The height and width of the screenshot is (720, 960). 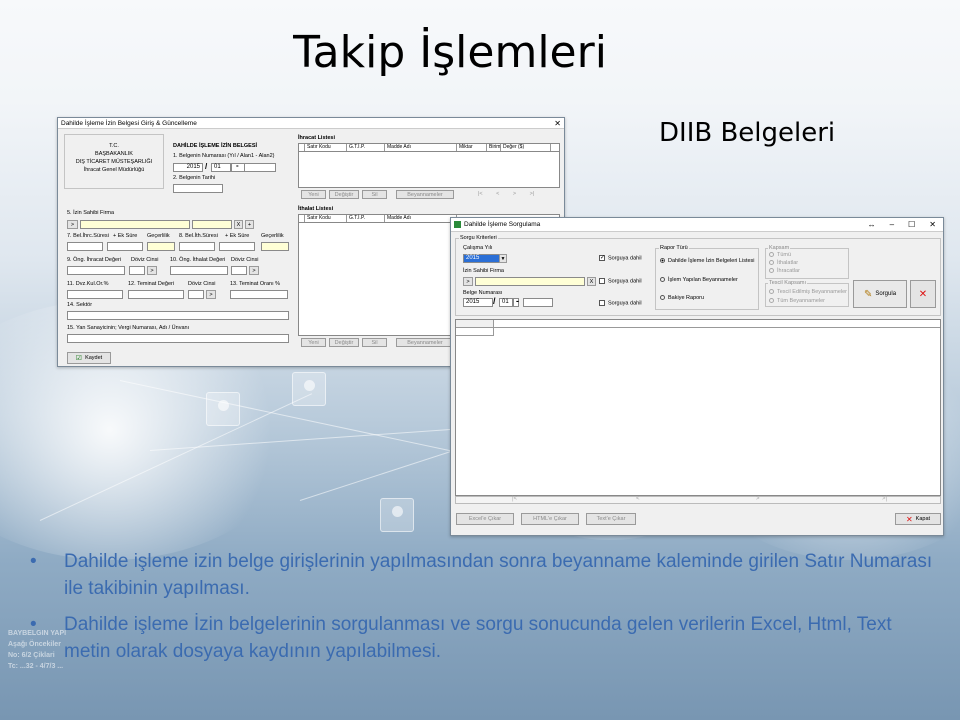 I want to click on slash-label: /, so click(x=206, y=166).